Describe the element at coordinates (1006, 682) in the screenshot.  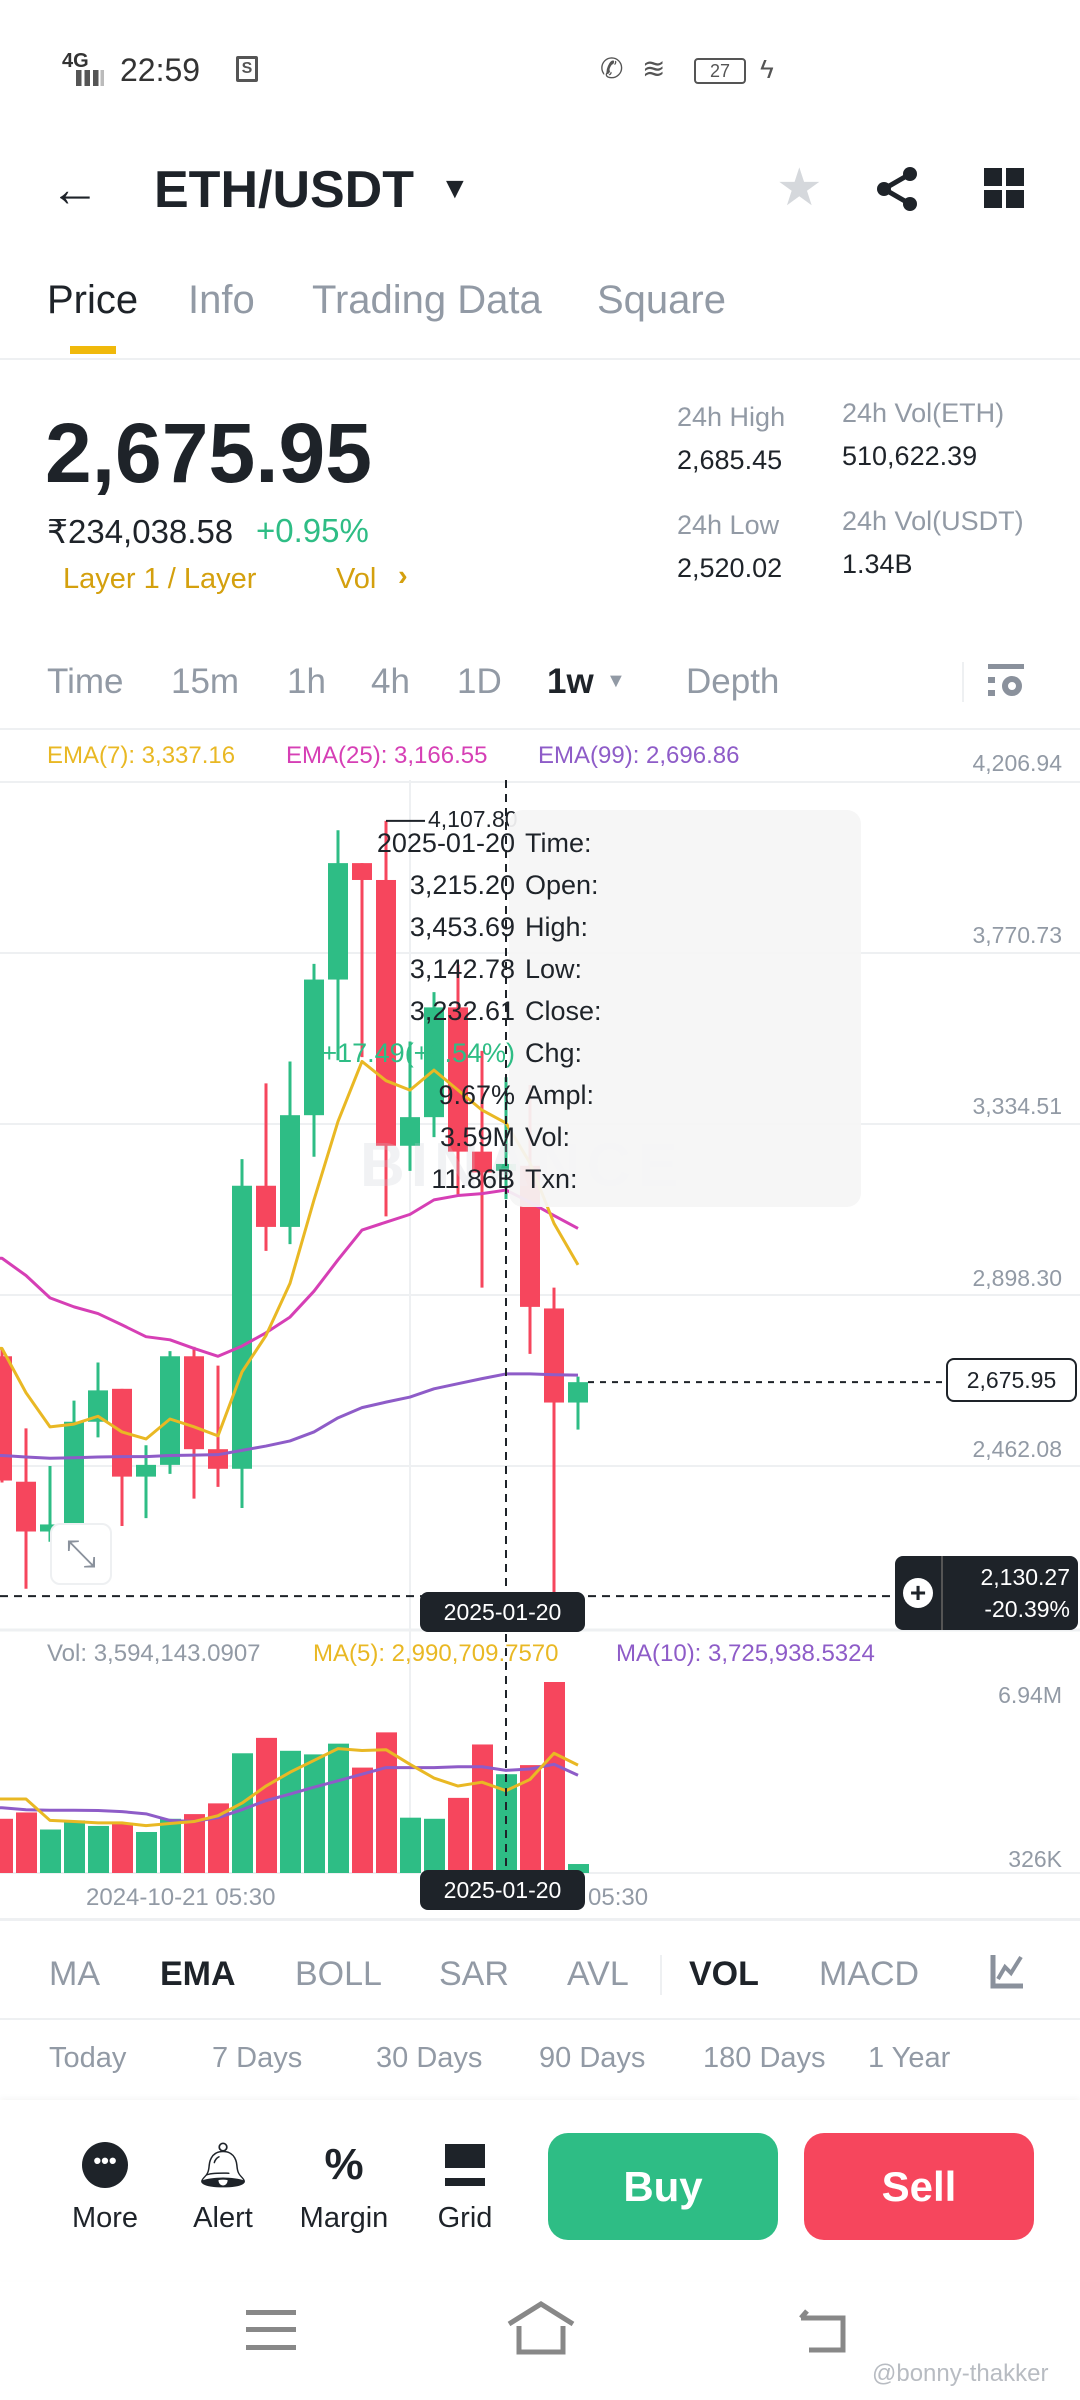
I see `chart-settings-icon` at that location.